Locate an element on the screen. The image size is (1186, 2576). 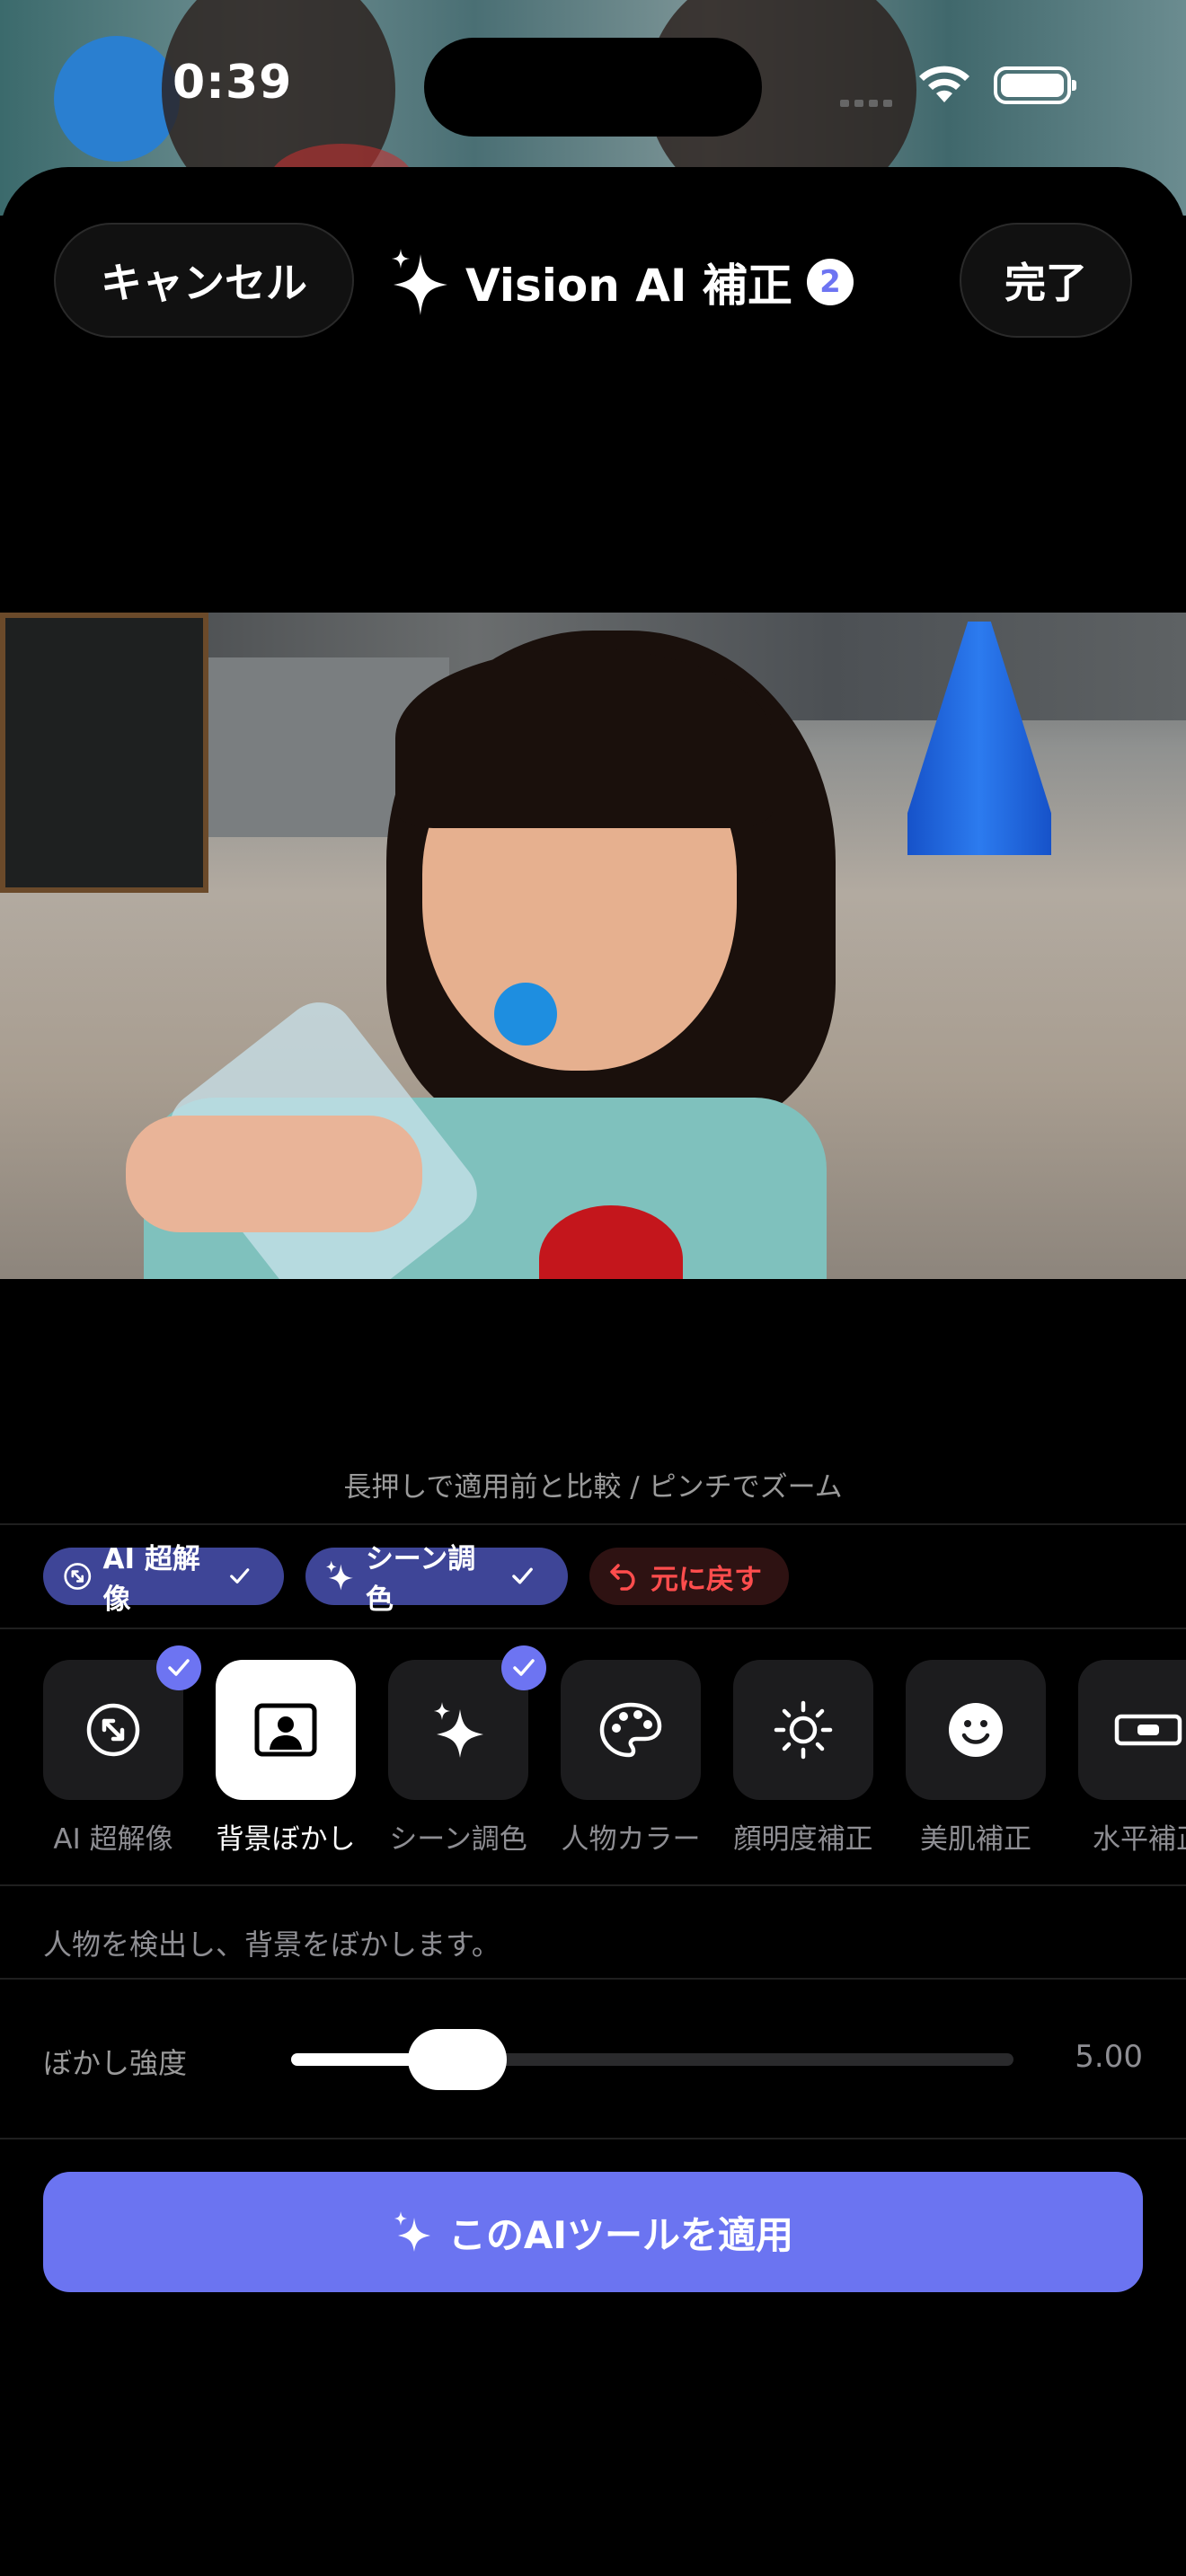
status-time: 0:39 is located at coordinates (233, 83).